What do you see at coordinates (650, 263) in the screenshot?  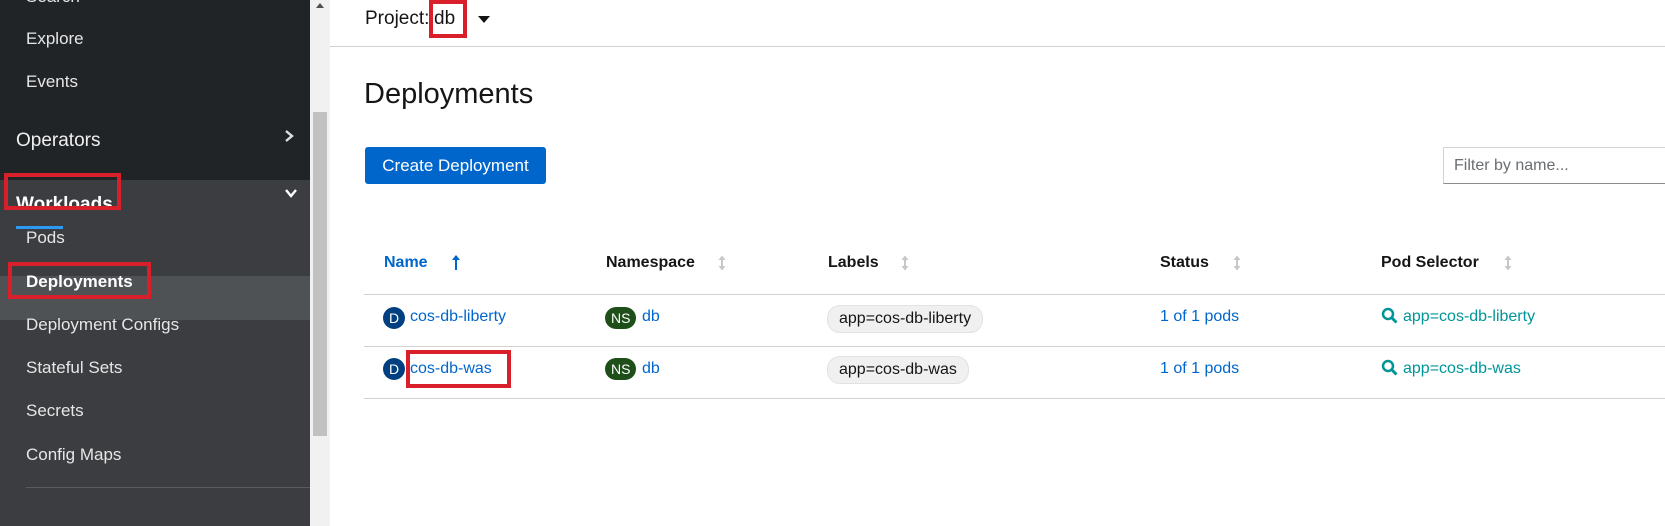 I see `column-header-namespace: Namespace` at bounding box center [650, 263].